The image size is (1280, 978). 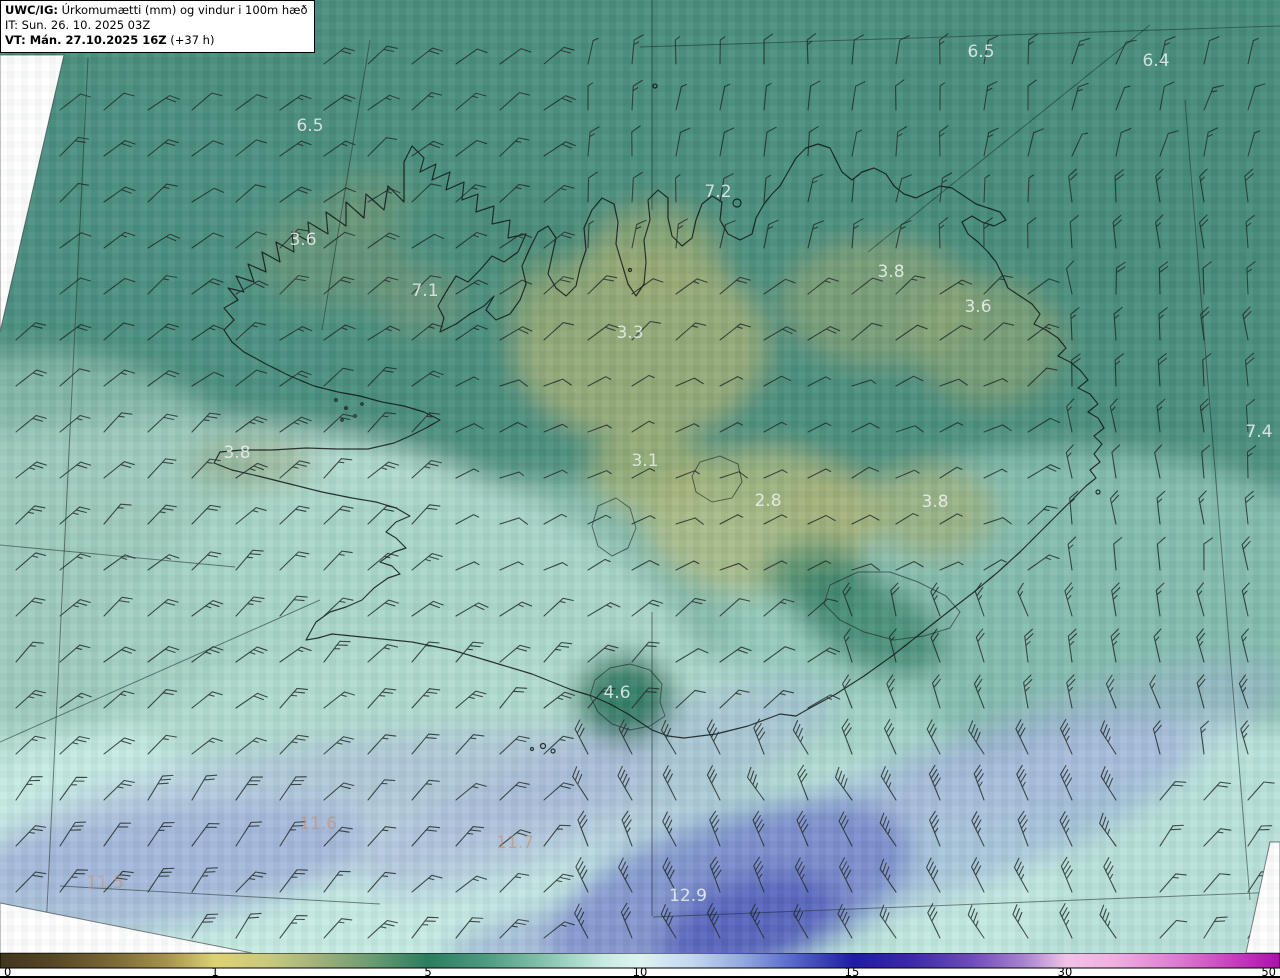 I want to click on precip-max-label: 3.3, so click(x=629, y=333).